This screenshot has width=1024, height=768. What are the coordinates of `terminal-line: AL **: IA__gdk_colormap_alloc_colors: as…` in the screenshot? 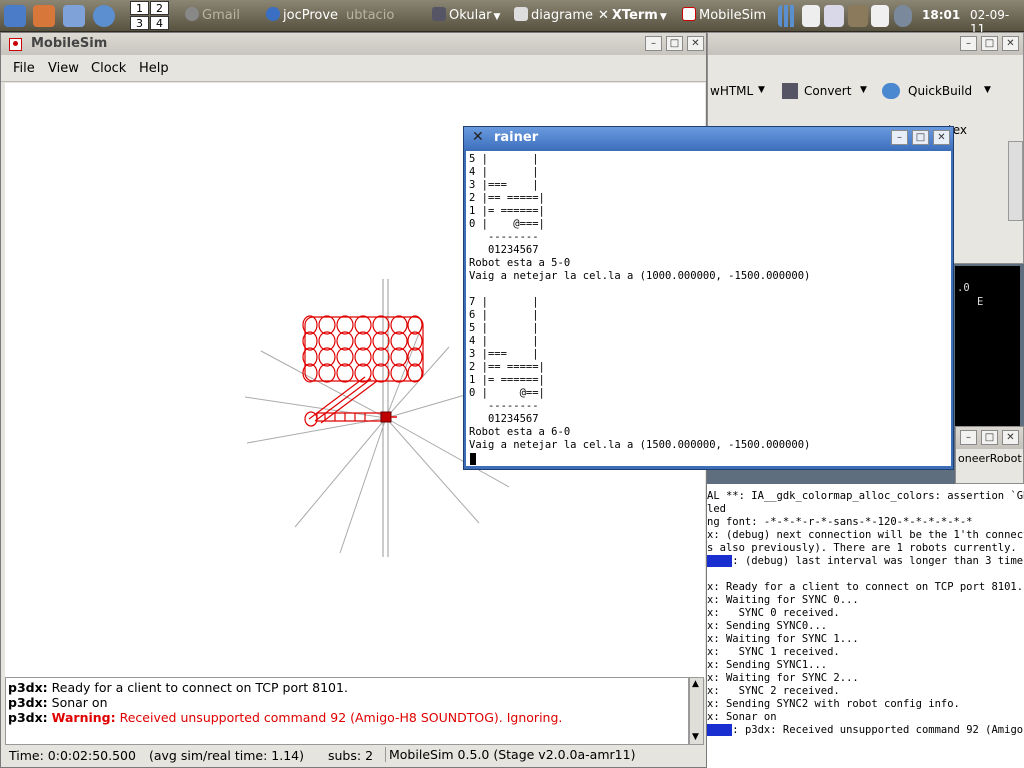 It's located at (865, 496).